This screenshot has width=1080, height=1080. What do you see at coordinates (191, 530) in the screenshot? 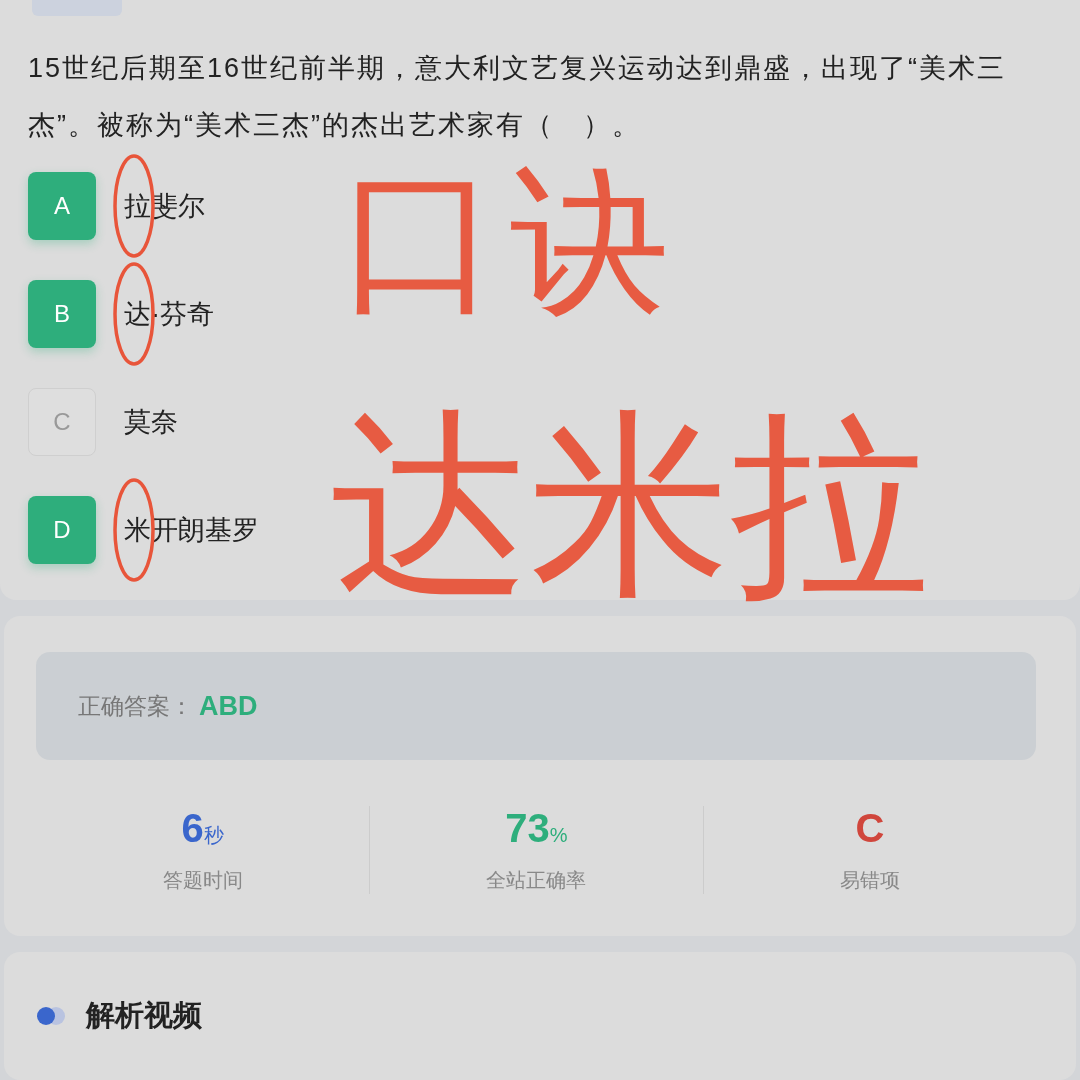
I see `option-text: 米开朗基罗` at bounding box center [191, 530].